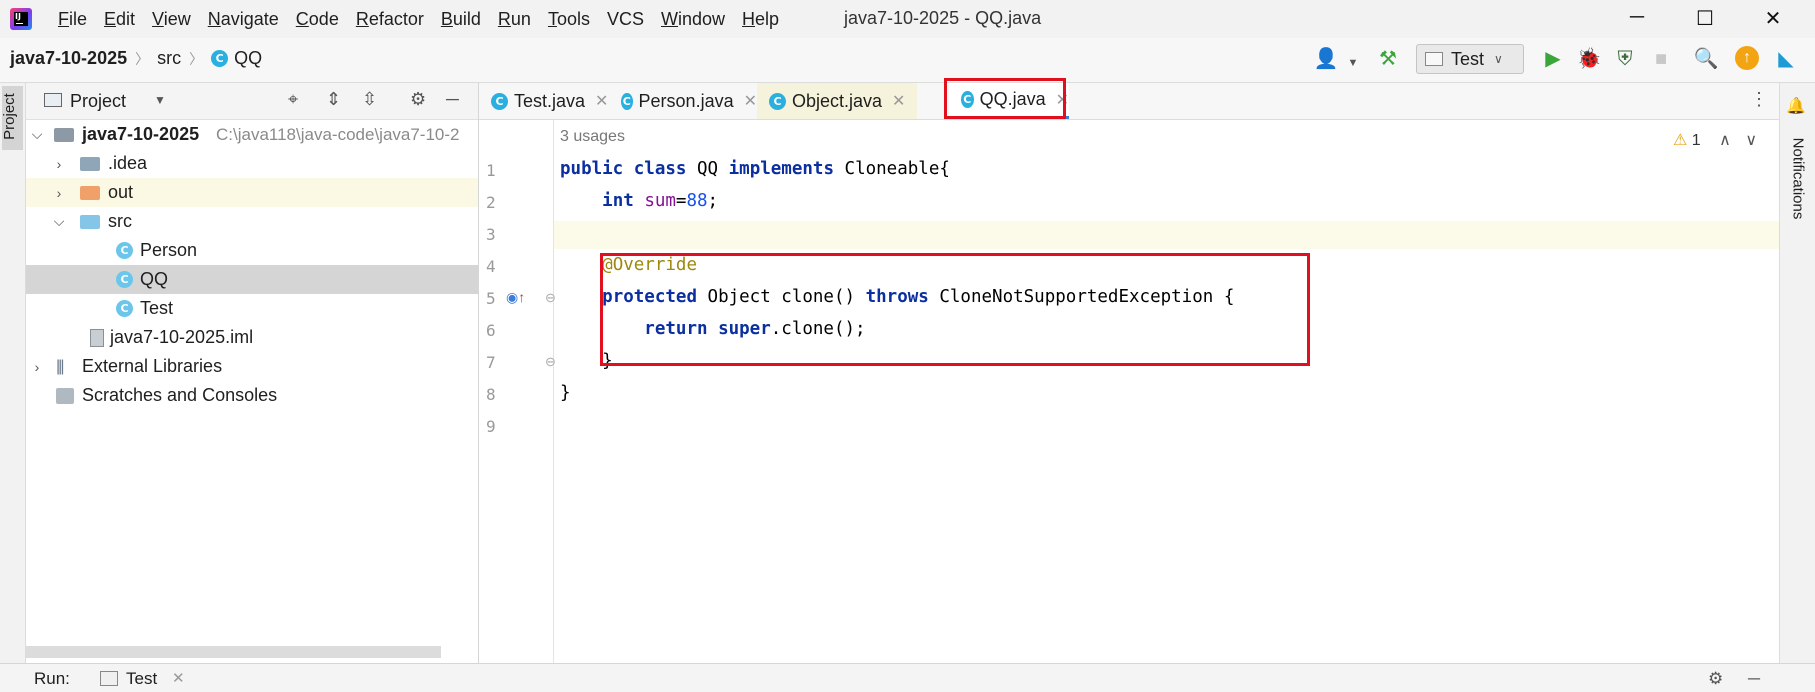 The image size is (1815, 692). Describe the element at coordinates (72, 19) in the screenshot. I see `menu-file: File` at that location.